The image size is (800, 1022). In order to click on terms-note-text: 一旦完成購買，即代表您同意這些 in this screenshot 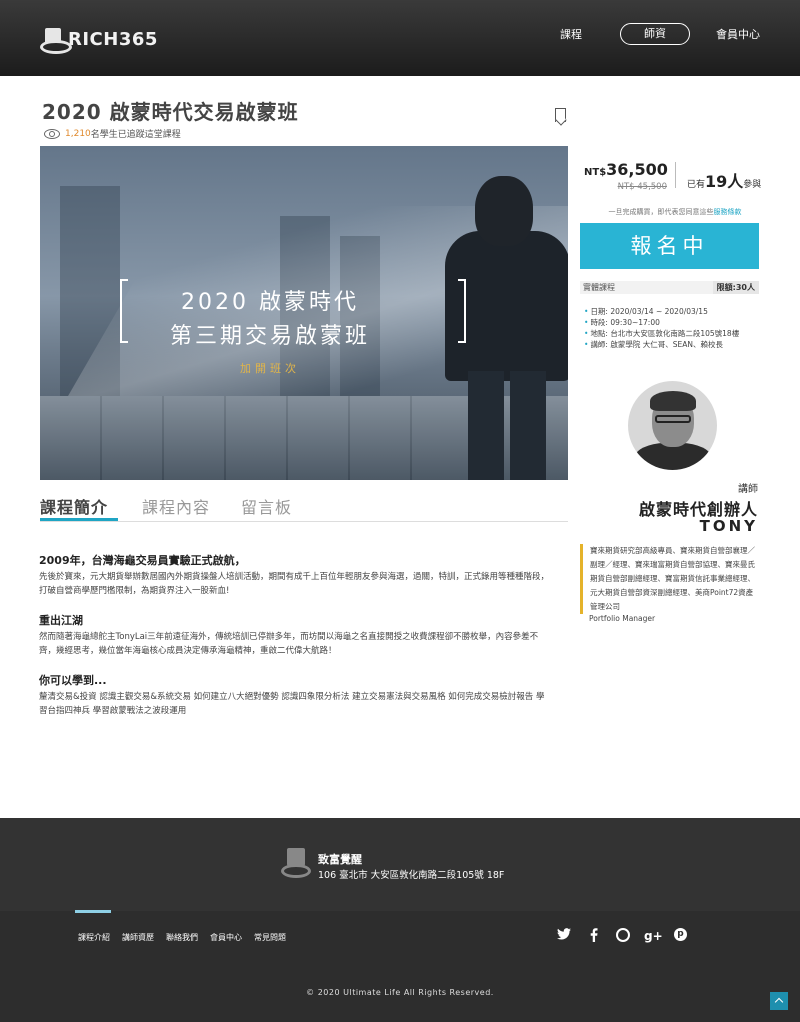, I will do `click(661, 212)`.